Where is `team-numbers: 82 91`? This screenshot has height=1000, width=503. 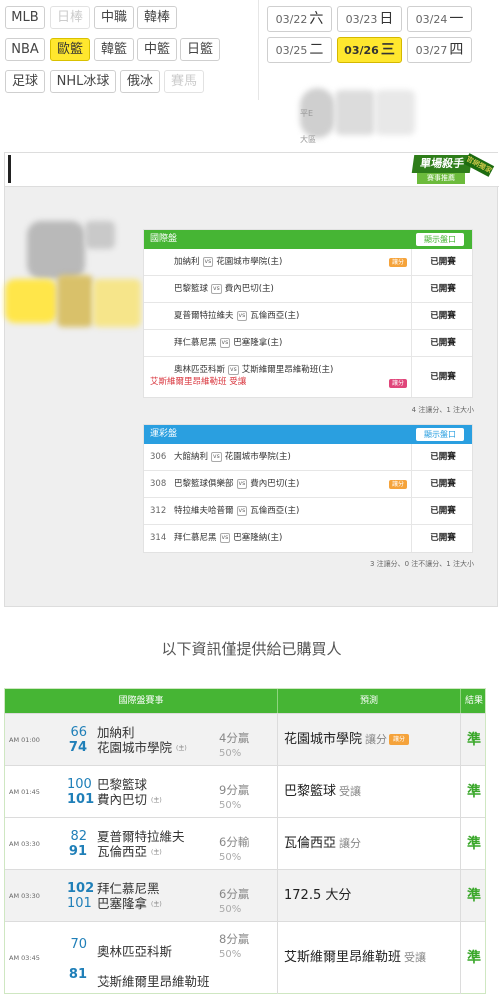
team-numbers: 82 91 is located at coordinates (77, 844).